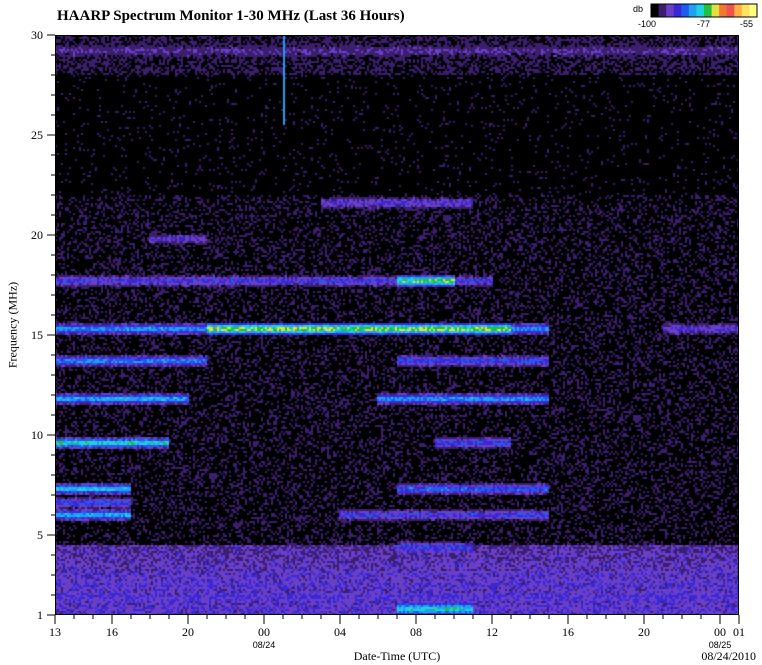  Describe the element at coordinates (37, 35) in the screenshot. I see `y-tick-label: 30` at that location.